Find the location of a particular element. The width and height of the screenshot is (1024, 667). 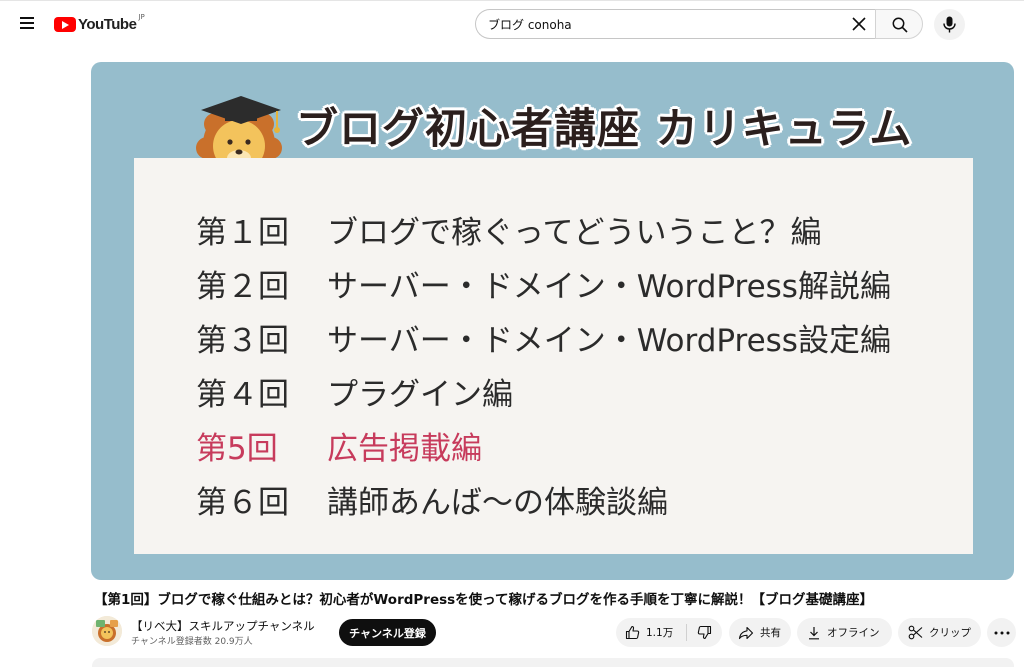

curriculum-item-highlighted: 第5回 広告掲載編 is located at coordinates (543, 445).